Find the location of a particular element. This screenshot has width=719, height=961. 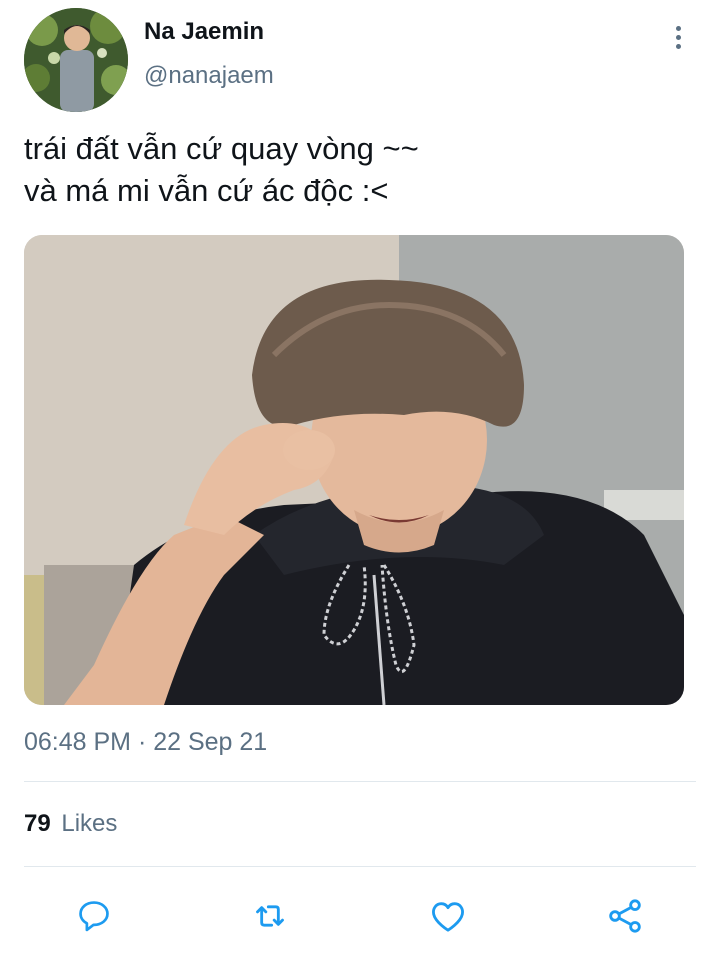

likes-count: 79 is located at coordinates (37, 823).